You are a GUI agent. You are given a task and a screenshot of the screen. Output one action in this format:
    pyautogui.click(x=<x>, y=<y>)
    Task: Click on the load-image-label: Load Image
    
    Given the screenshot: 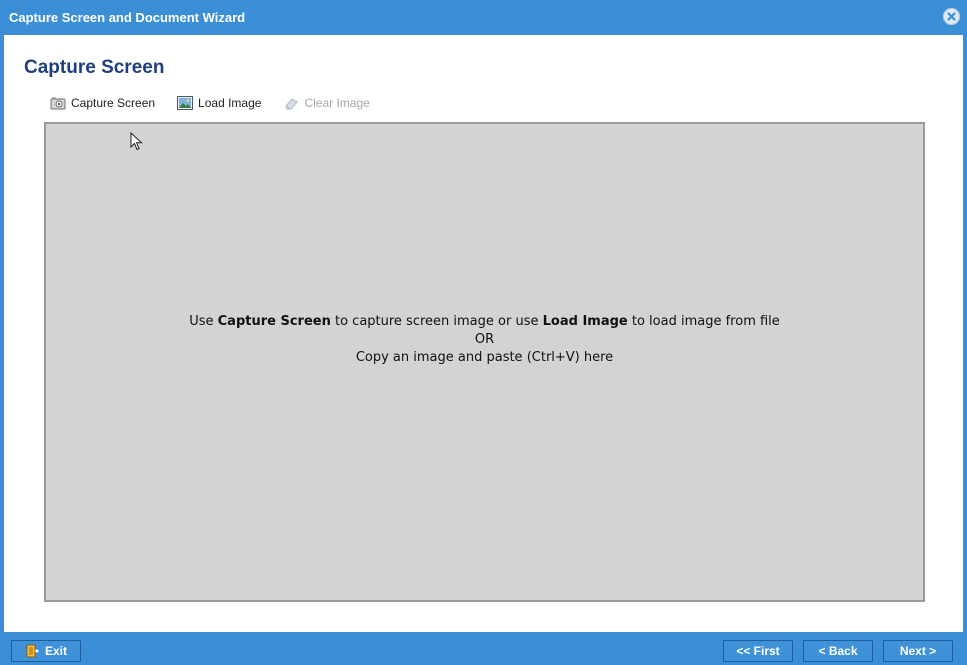 What is the action you would take?
    pyautogui.click(x=230, y=103)
    